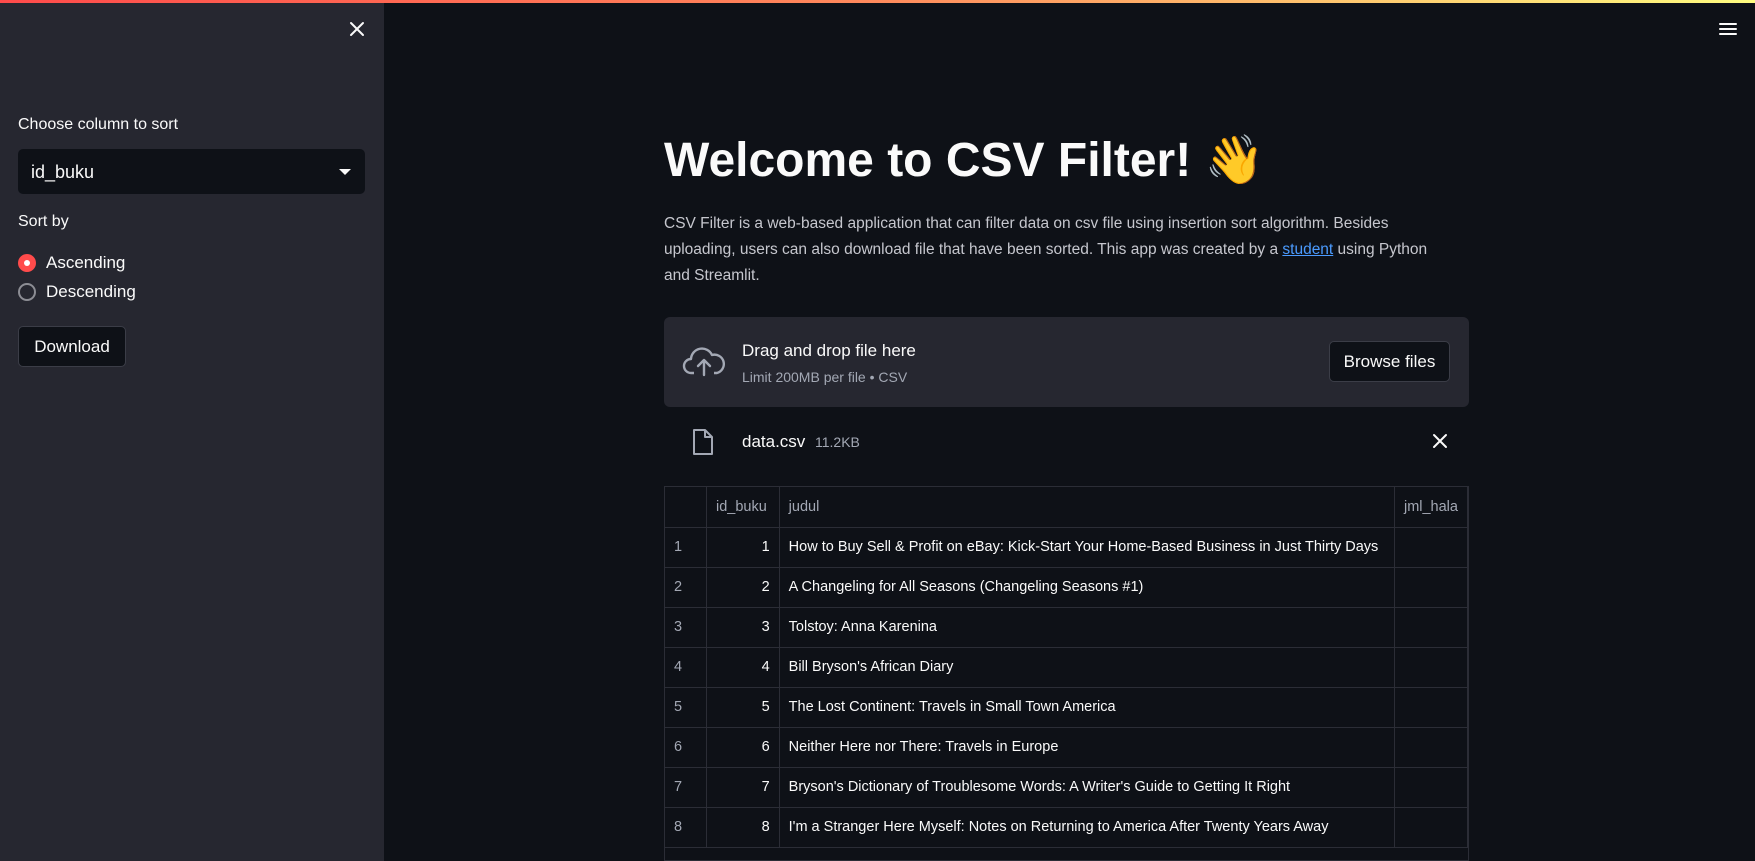 This screenshot has width=1755, height=861. What do you see at coordinates (743, 707) in the screenshot?
I see `id-buku-cell: 5` at bounding box center [743, 707].